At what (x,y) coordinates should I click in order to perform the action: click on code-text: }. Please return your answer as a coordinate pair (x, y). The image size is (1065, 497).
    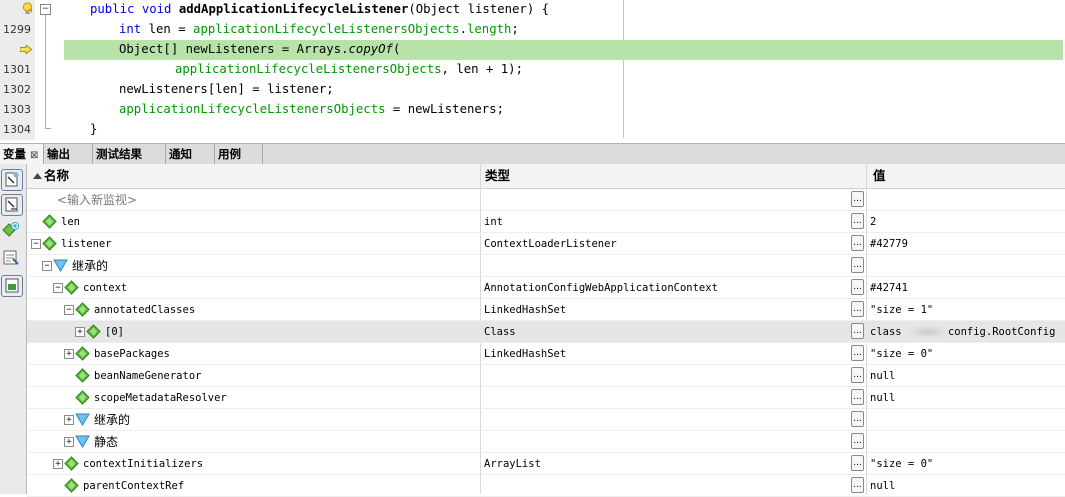
    Looking at the image, I should click on (93, 129).